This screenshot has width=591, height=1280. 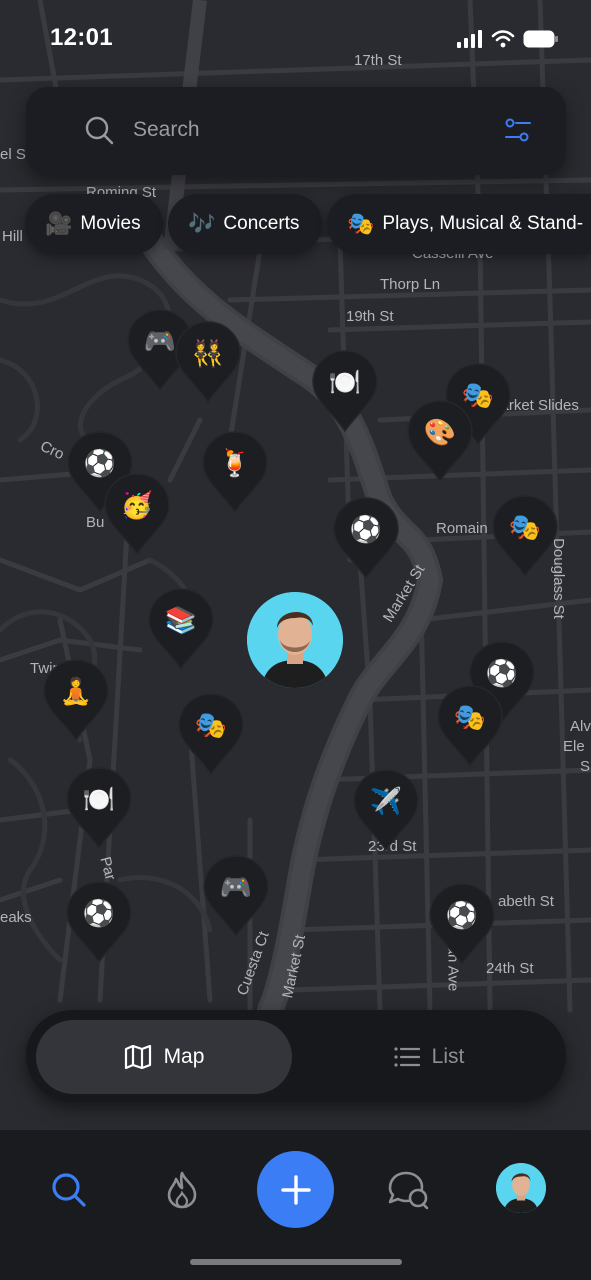 I want to click on map-pin-gaming: 🎮, so click(x=236, y=896).